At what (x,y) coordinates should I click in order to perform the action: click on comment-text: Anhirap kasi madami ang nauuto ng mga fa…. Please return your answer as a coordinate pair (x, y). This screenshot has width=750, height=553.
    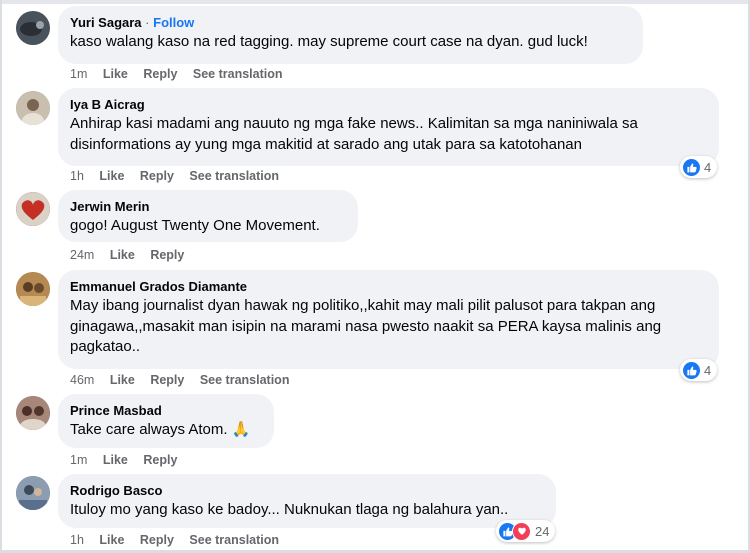
    Looking at the image, I should click on (354, 134).